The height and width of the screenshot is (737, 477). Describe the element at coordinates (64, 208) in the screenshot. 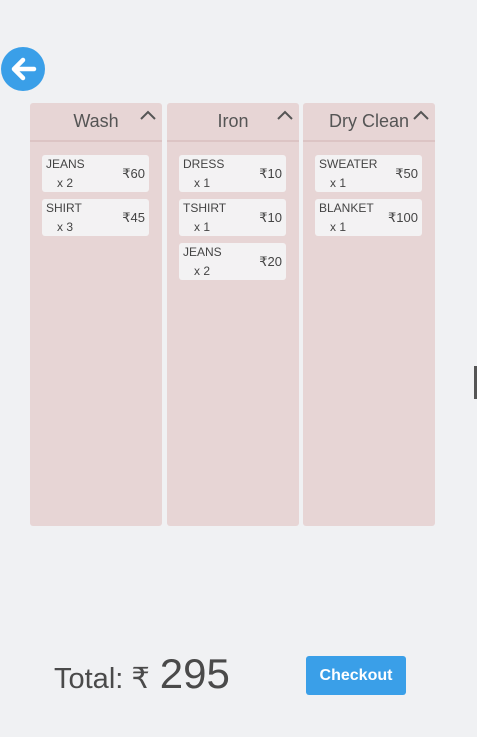

I see `item-name: SHIRT` at that location.